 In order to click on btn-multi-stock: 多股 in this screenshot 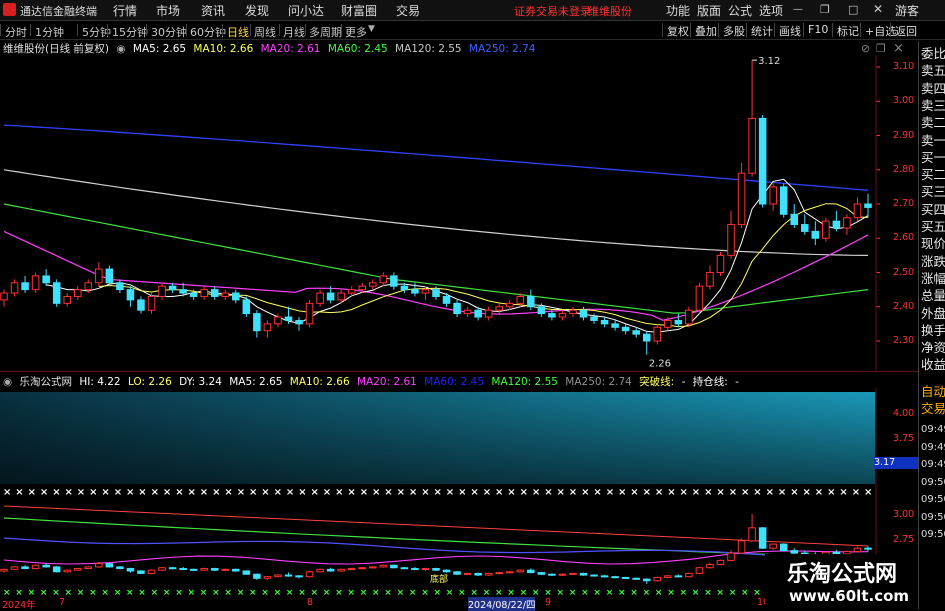, I will do `click(731, 30)`.